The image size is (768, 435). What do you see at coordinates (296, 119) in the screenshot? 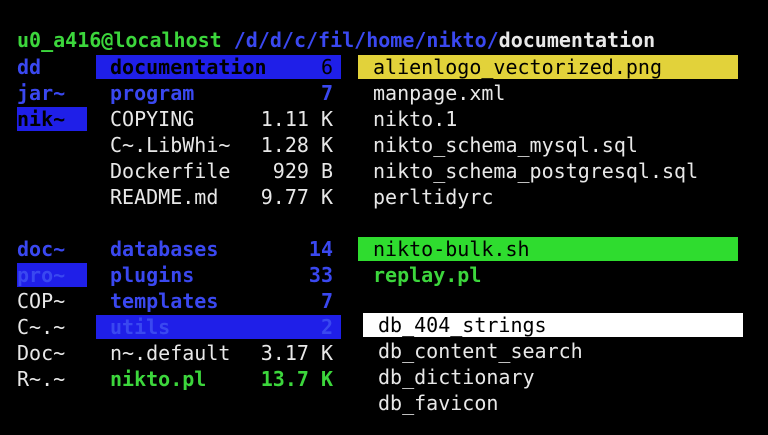
I see `current-entry-size: 1.11 K` at bounding box center [296, 119].